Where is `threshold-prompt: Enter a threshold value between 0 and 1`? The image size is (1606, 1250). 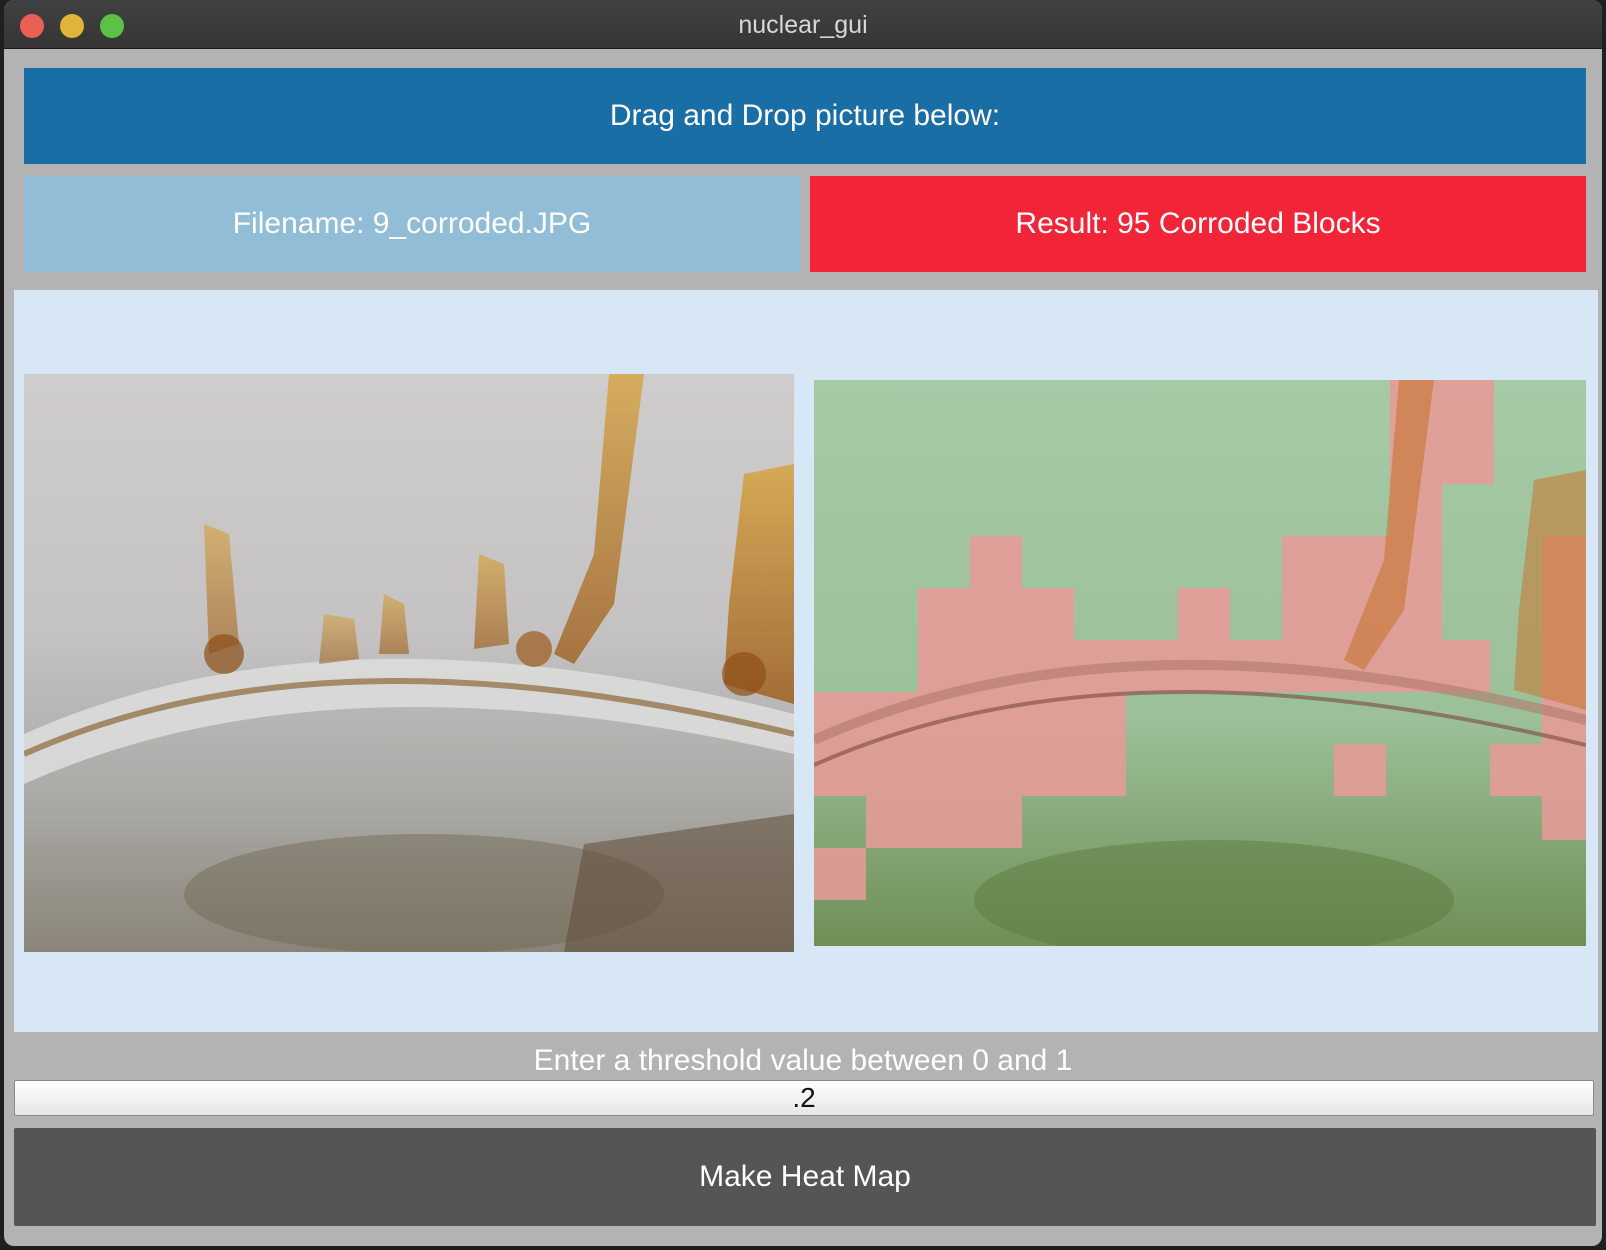 threshold-prompt: Enter a threshold value between 0 and 1 is located at coordinates (803, 1060).